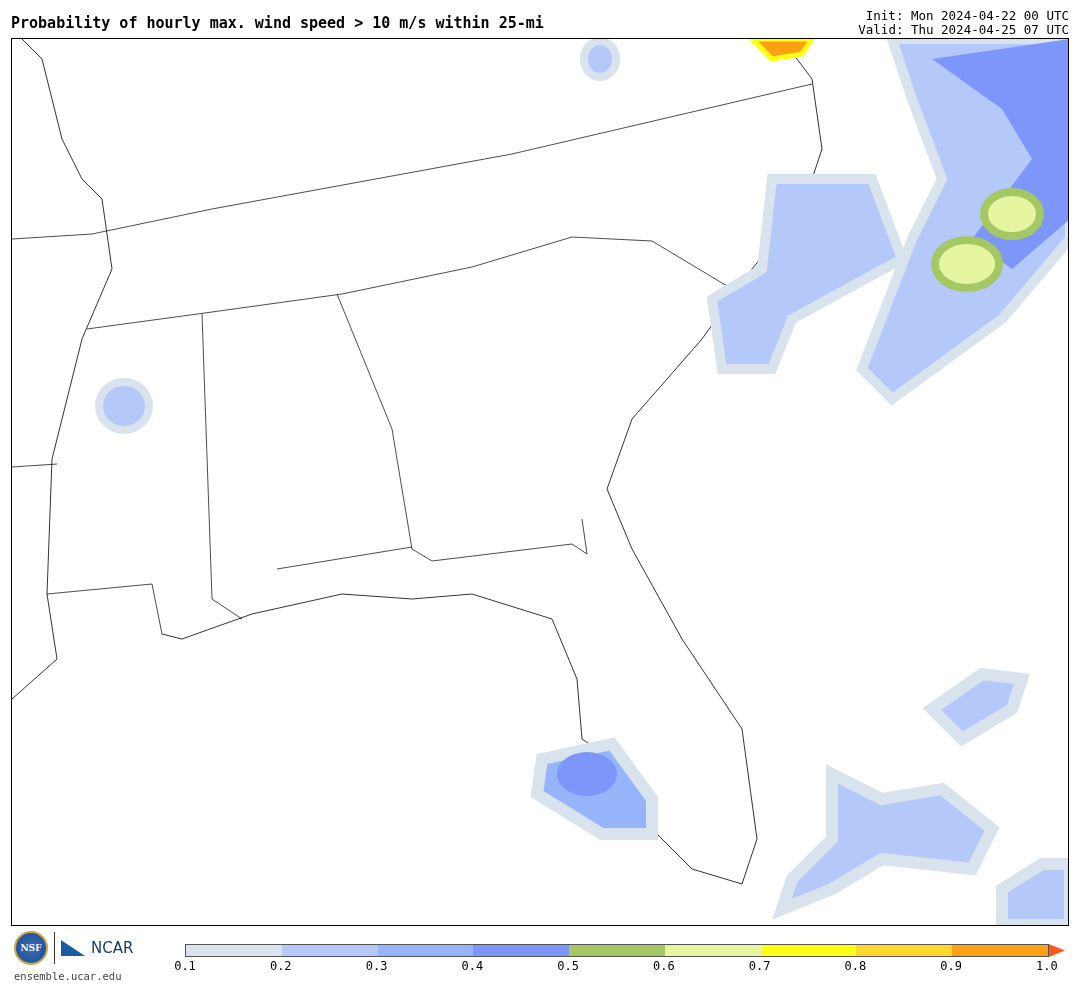  I want to click on tick-label: 0.1, so click(185, 966).